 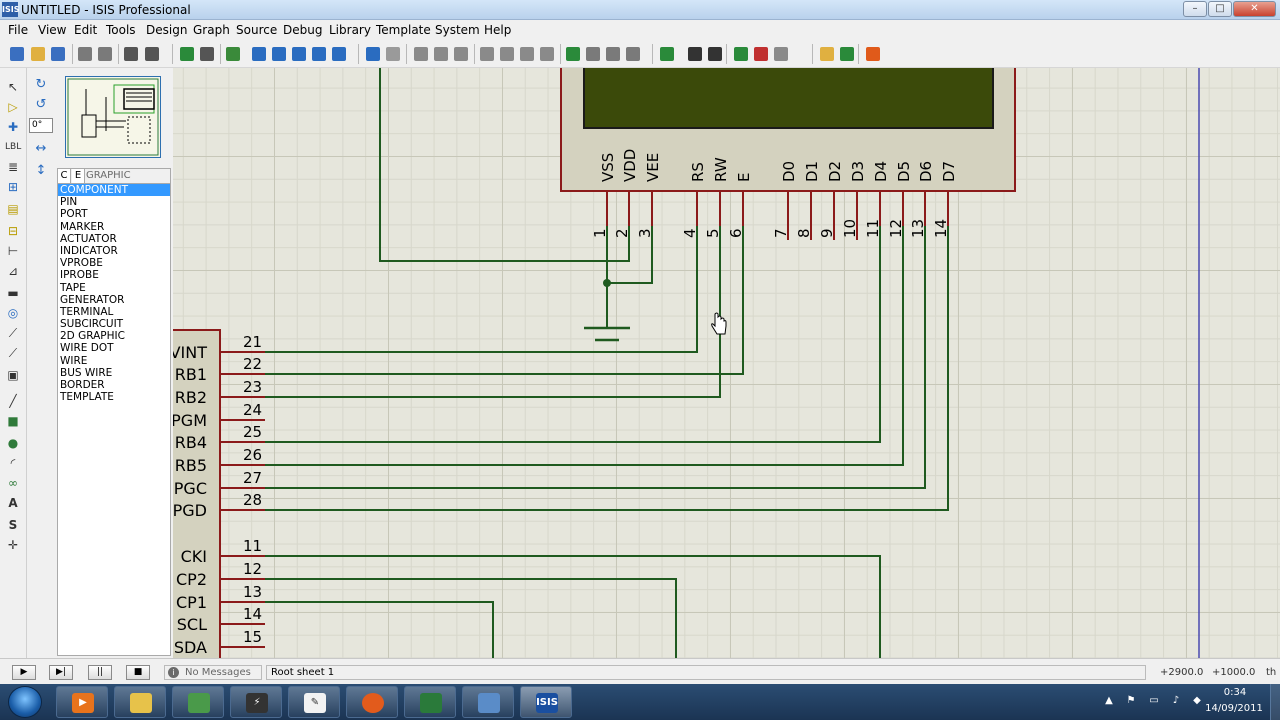 What do you see at coordinates (114, 300) in the screenshot?
I see `mode-item-generator: GENERATOR` at bounding box center [114, 300].